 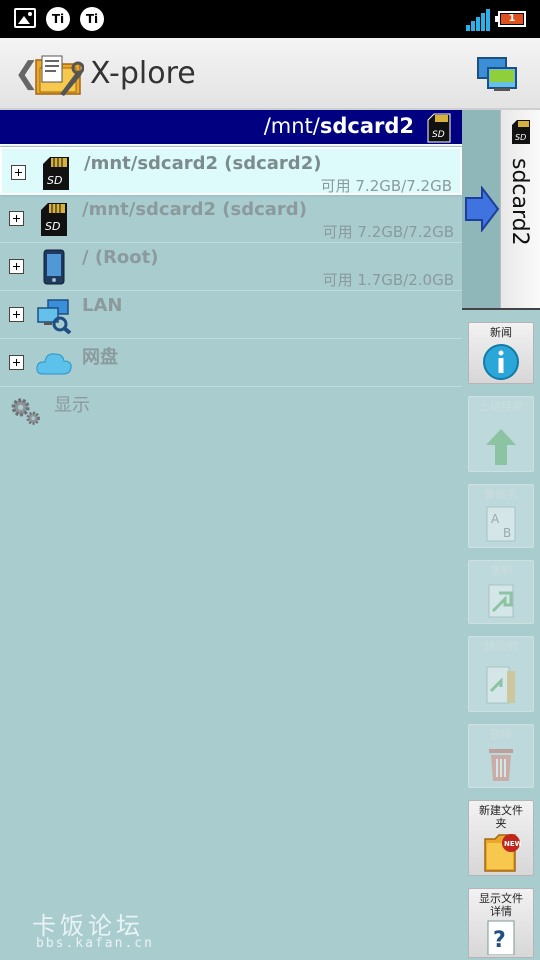 What do you see at coordinates (338, 126) in the screenshot?
I see `current-path: /mnt/sdcard2` at bounding box center [338, 126].